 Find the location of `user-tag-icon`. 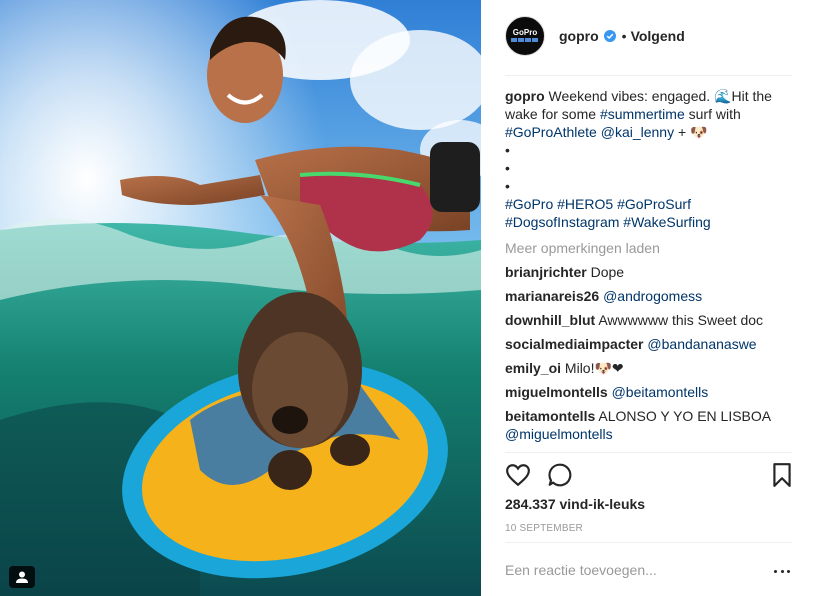

user-tag-icon is located at coordinates (22, 577).